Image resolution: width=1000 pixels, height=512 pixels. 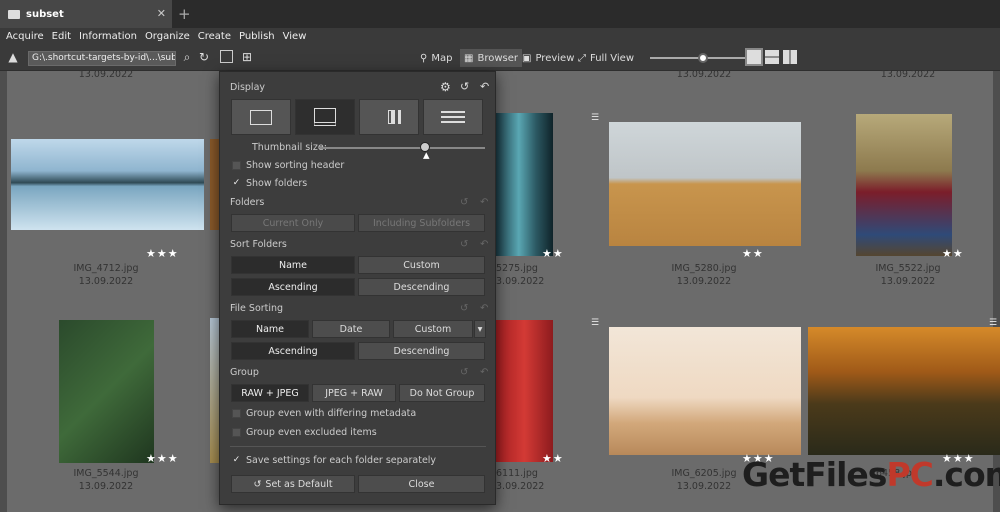 I want to click on display-mode-details-button, so click(x=389, y=117).